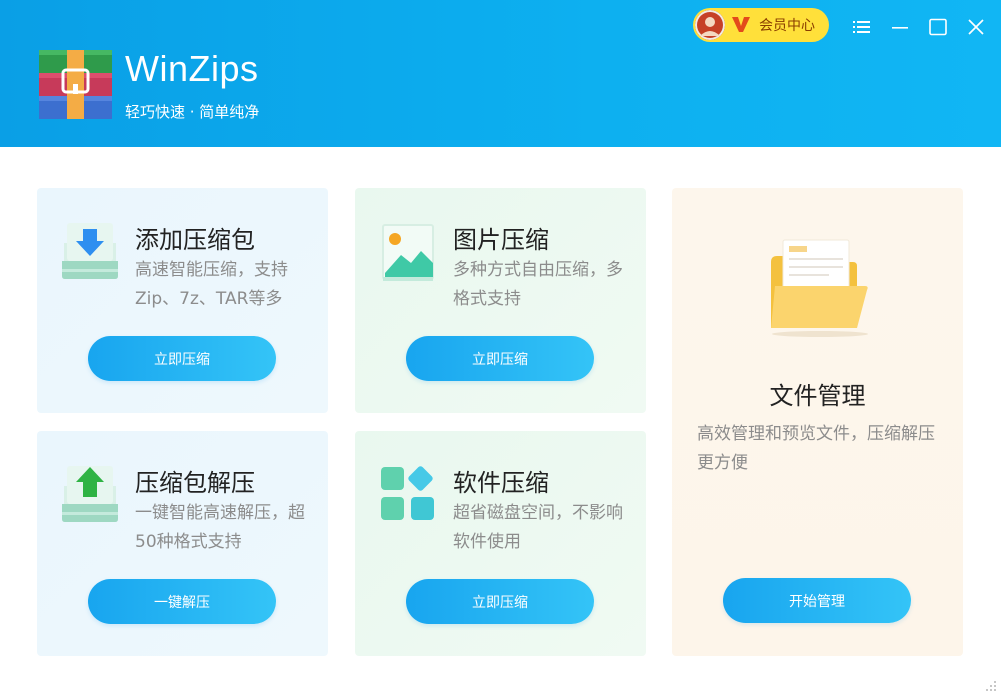  I want to click on card-description: 高速智能压缩，支持Zip、7z、TAR等多, so click(211, 284).